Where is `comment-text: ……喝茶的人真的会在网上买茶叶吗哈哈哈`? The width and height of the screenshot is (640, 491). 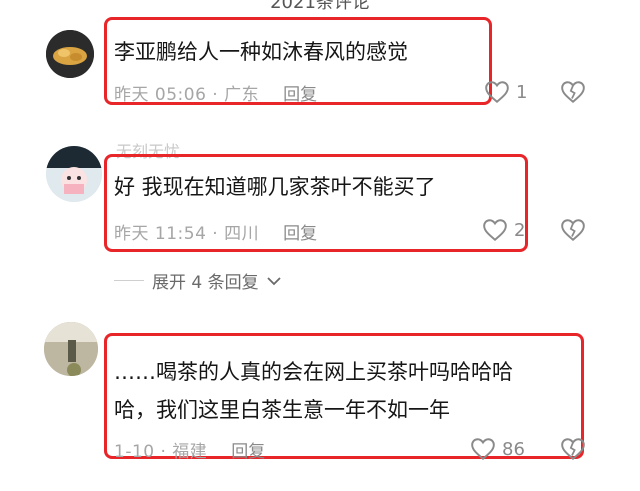 comment-text: ……喝茶的人真的会在网上买茶叶吗哈哈哈 is located at coordinates (313, 372).